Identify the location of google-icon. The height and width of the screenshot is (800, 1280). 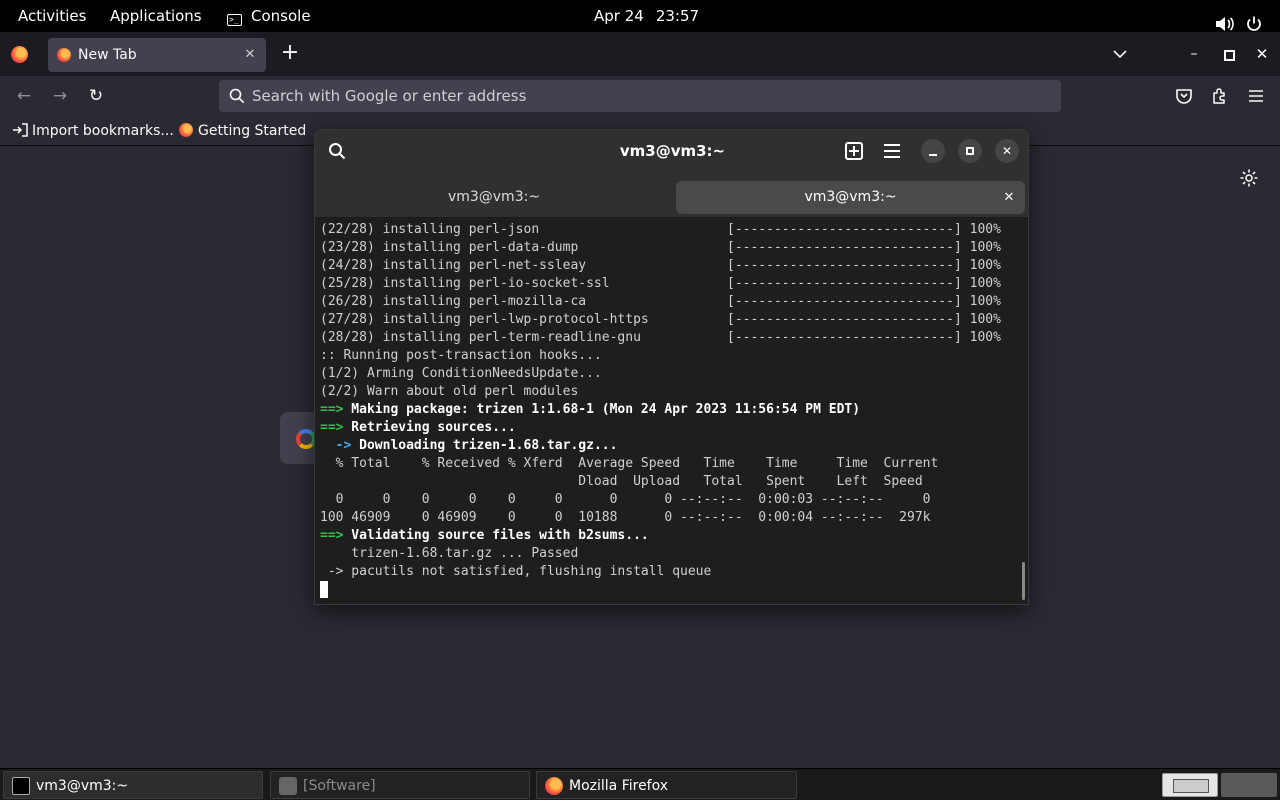
(306, 439).